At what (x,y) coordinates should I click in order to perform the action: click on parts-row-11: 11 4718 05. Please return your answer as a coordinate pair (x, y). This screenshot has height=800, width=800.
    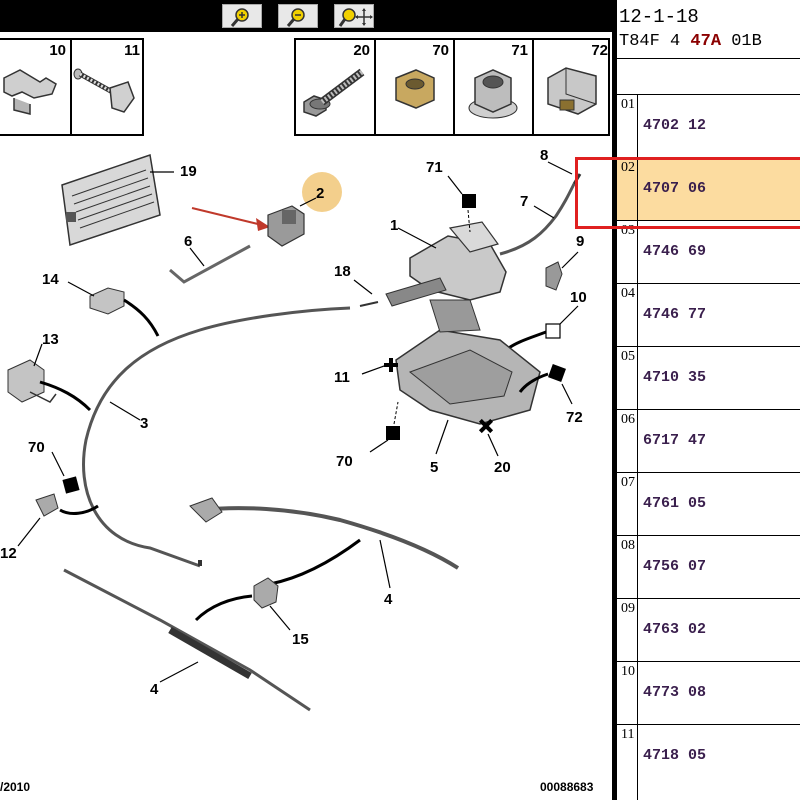
    Looking at the image, I should click on (708, 762).